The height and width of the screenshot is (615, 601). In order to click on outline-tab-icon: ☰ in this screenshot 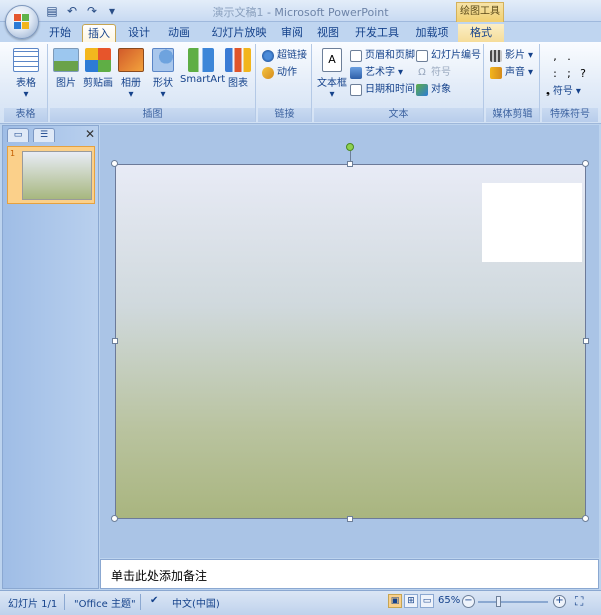, I will do `click(44, 135)`.